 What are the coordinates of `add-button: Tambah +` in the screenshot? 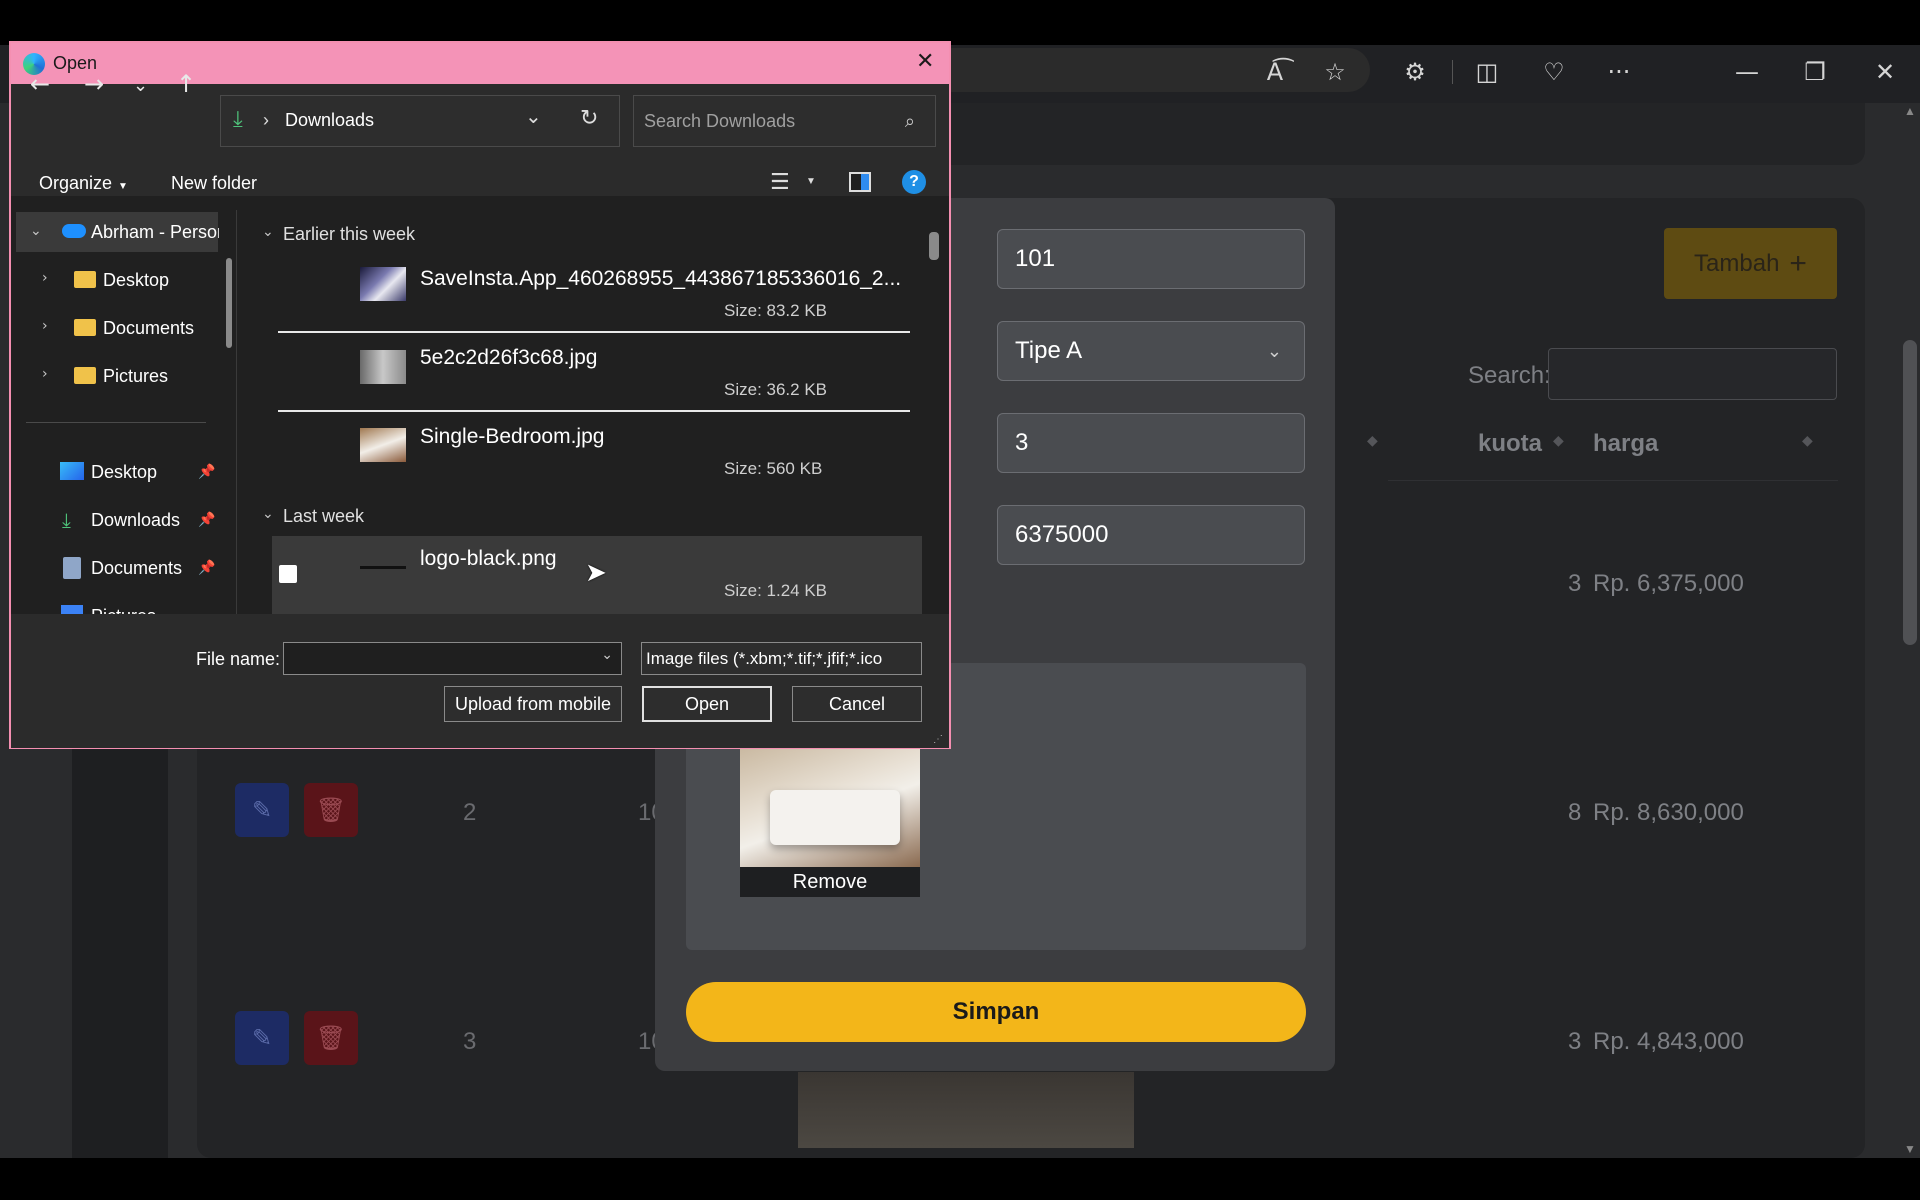 It's located at (1750, 263).